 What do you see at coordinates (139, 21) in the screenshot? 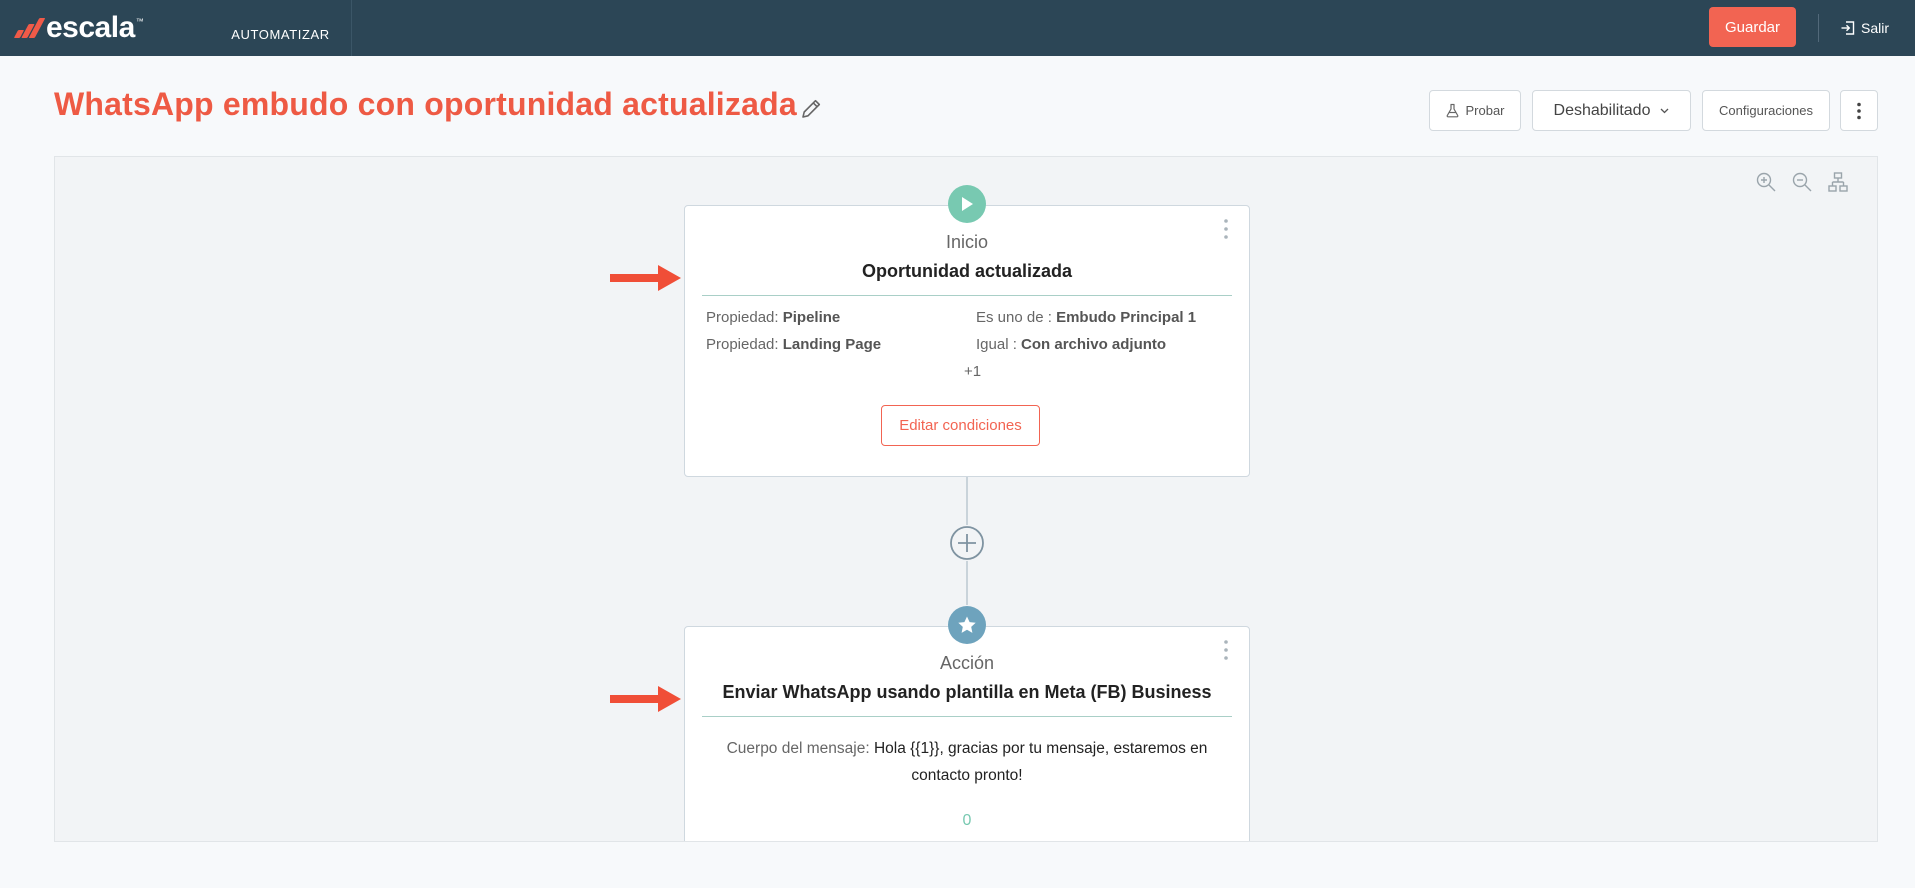
I see `logo-trademark: ™` at bounding box center [139, 21].